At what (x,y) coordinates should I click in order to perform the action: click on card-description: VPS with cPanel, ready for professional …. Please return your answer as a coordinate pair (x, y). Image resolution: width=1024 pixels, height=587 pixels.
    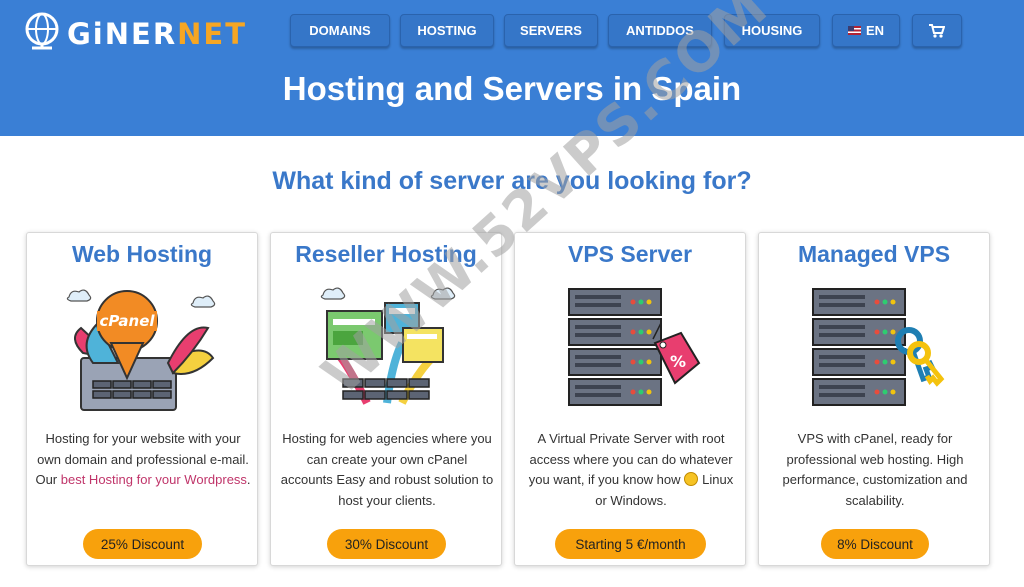
    Looking at the image, I should click on (875, 469).